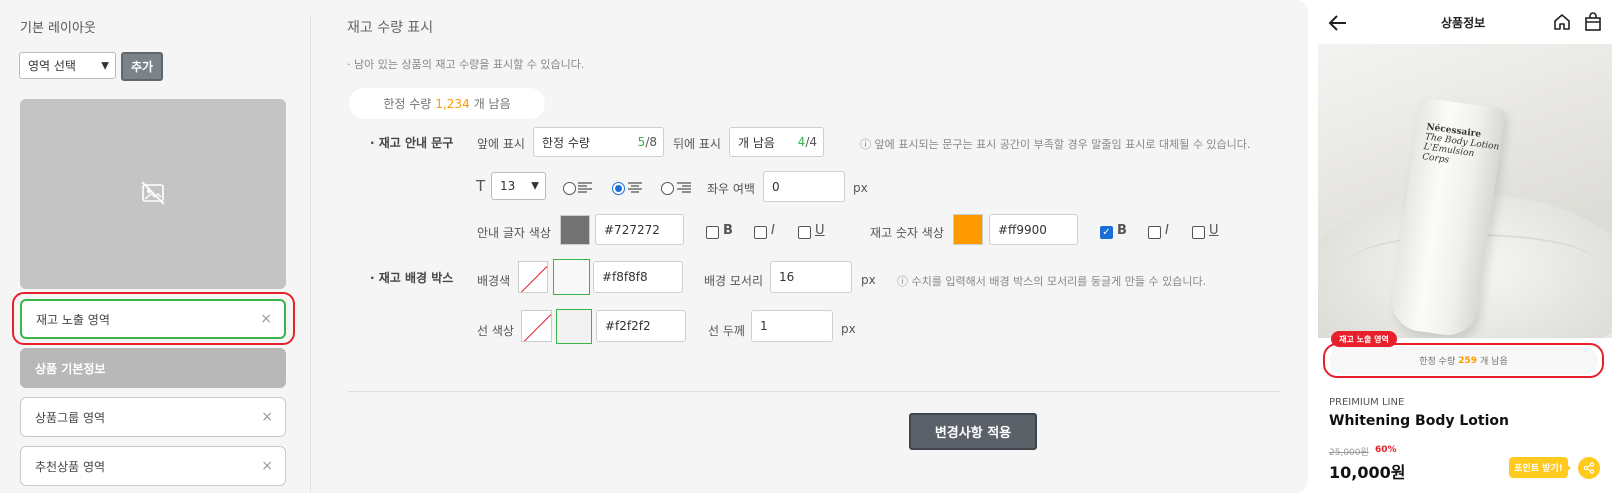 This screenshot has height=493, width=1612. What do you see at coordinates (508, 186) in the screenshot?
I see `font-size-value: 13` at bounding box center [508, 186].